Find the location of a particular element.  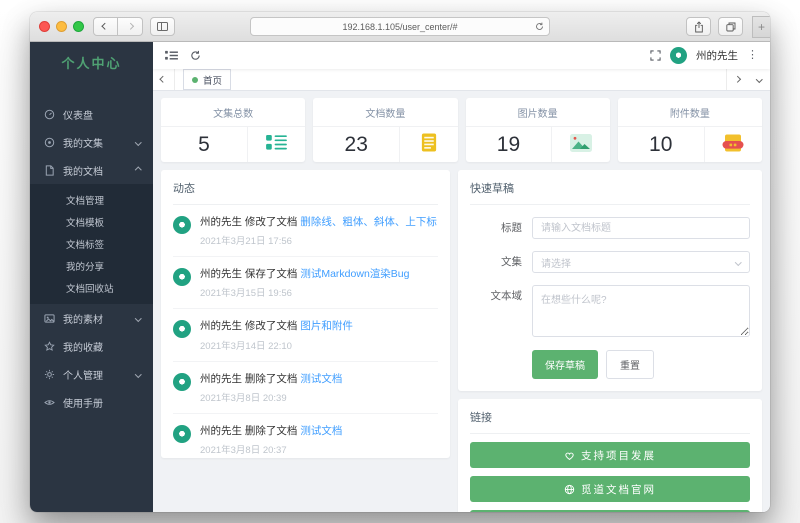

collection-list-icon is located at coordinates (276, 145).